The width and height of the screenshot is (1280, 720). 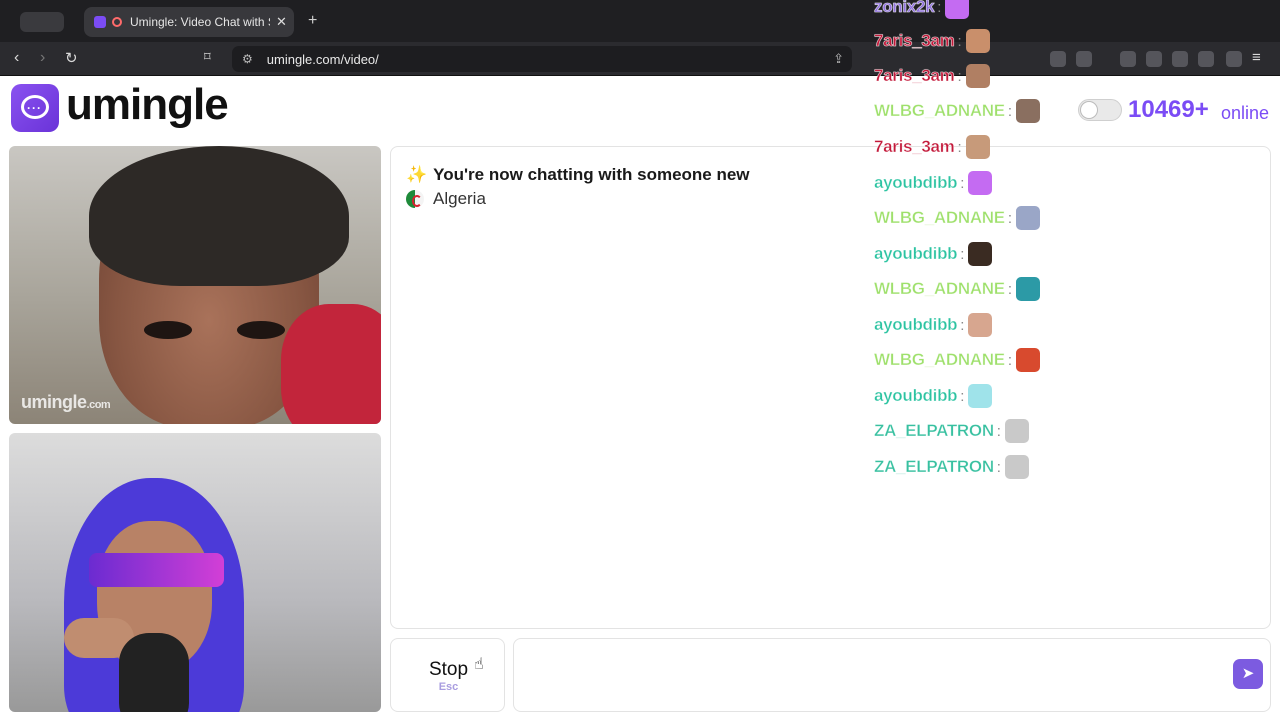 I want to click on overlay-chat-username: zonix2k, so click(x=904, y=8).